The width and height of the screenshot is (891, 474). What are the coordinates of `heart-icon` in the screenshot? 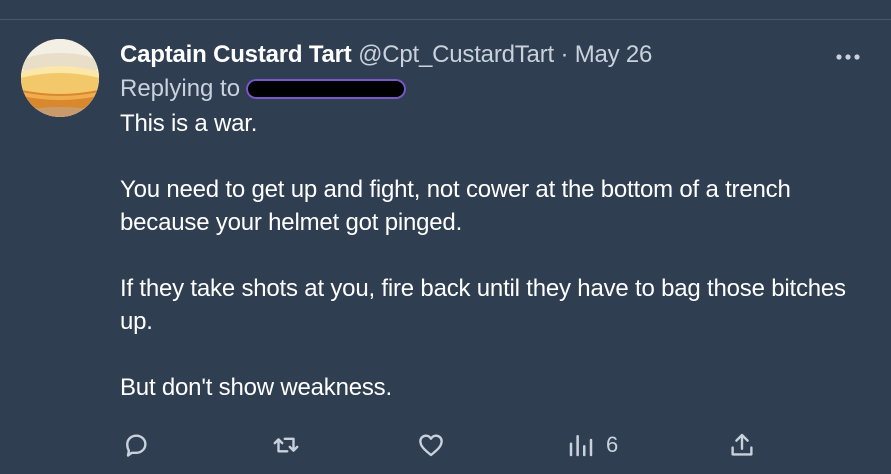 It's located at (431, 445).